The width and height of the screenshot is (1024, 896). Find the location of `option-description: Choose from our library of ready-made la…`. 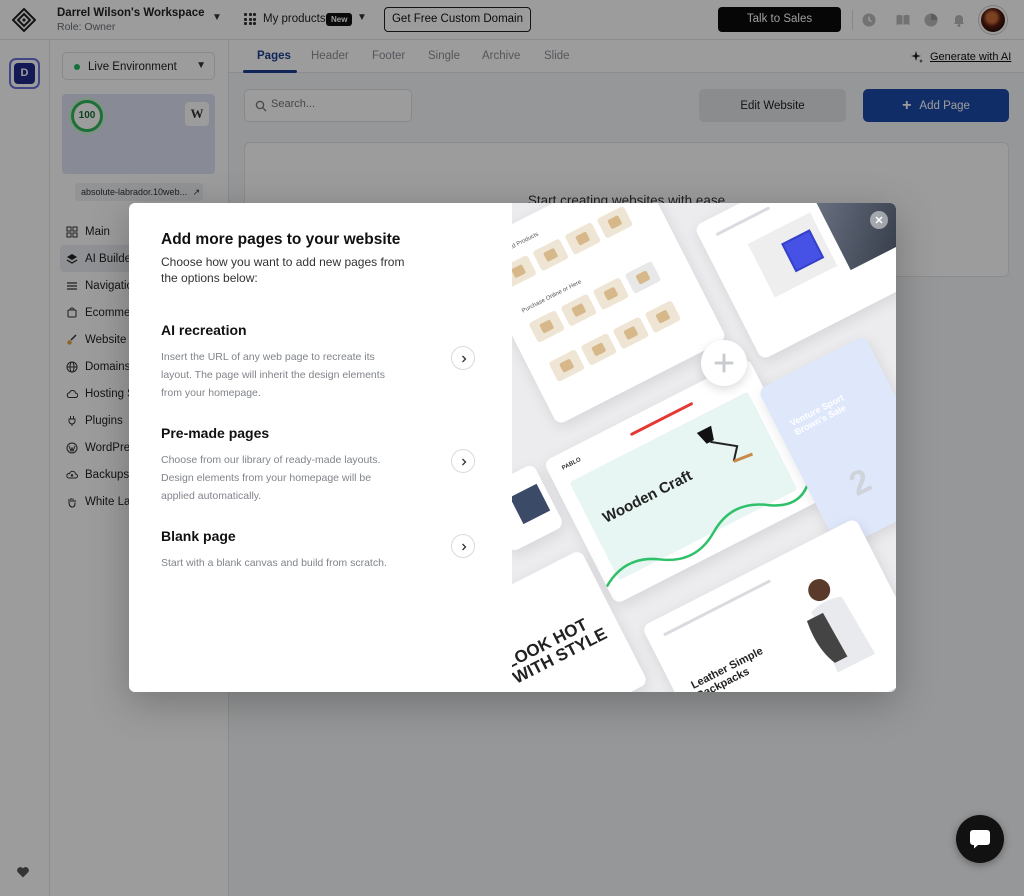

option-description: Choose from our library of ready-made la… is located at coordinates (271, 478).